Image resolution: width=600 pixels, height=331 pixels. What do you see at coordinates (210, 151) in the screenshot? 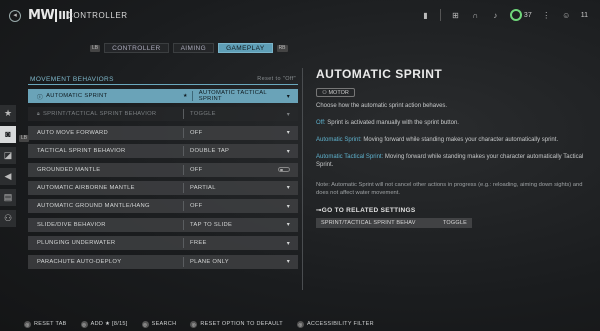
I see `setting-value: DOUBLE TAP` at bounding box center [210, 151].